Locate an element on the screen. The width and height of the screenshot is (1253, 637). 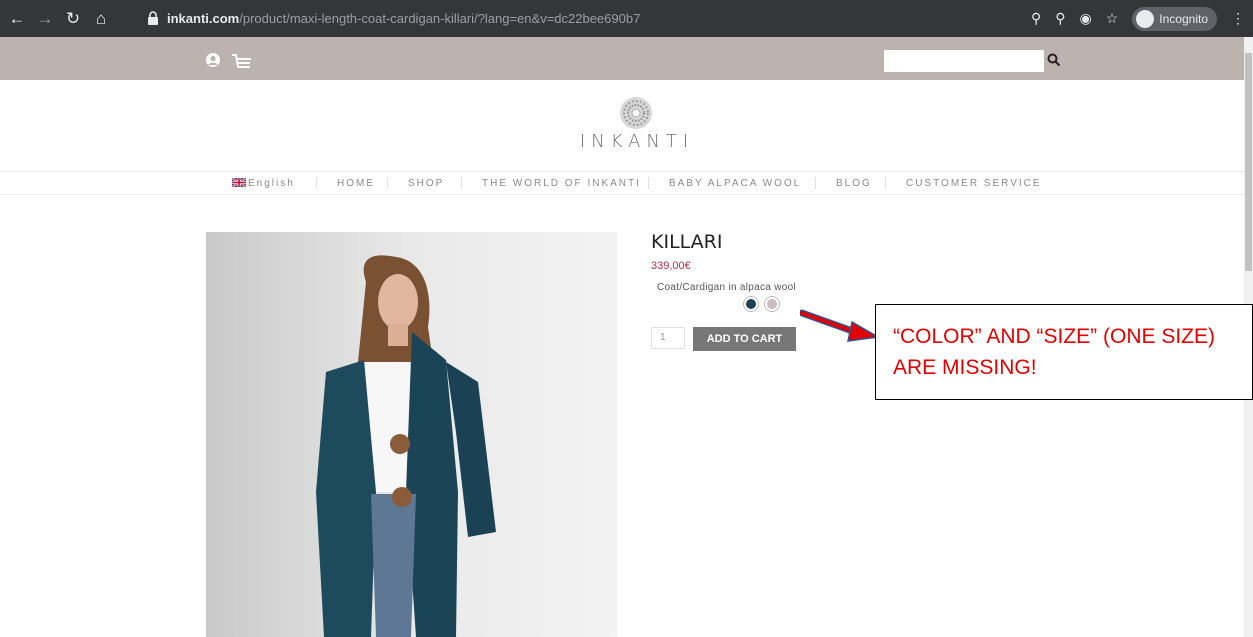
user-icon is located at coordinates (213, 61).